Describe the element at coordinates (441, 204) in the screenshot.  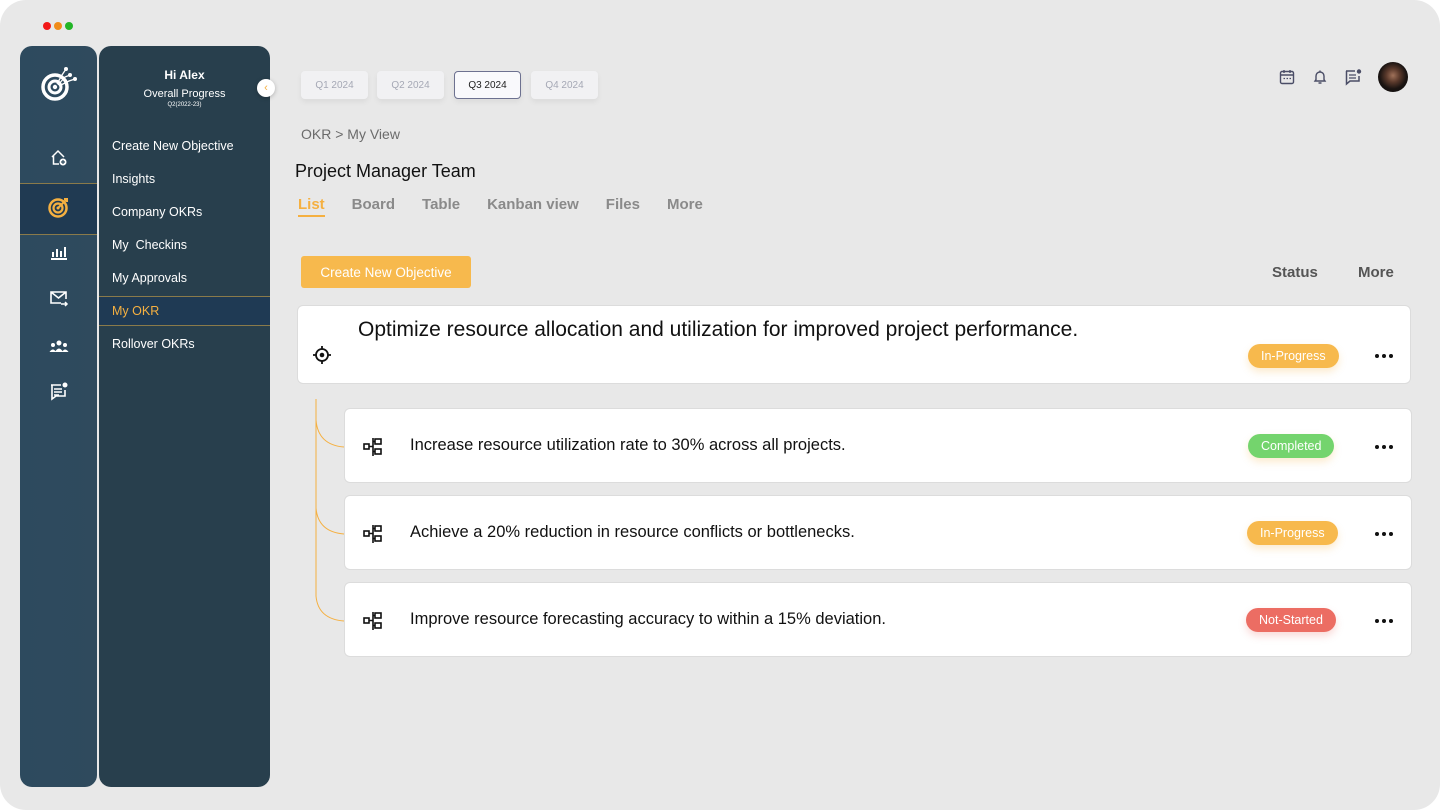
I see `tab-table: Table` at that location.